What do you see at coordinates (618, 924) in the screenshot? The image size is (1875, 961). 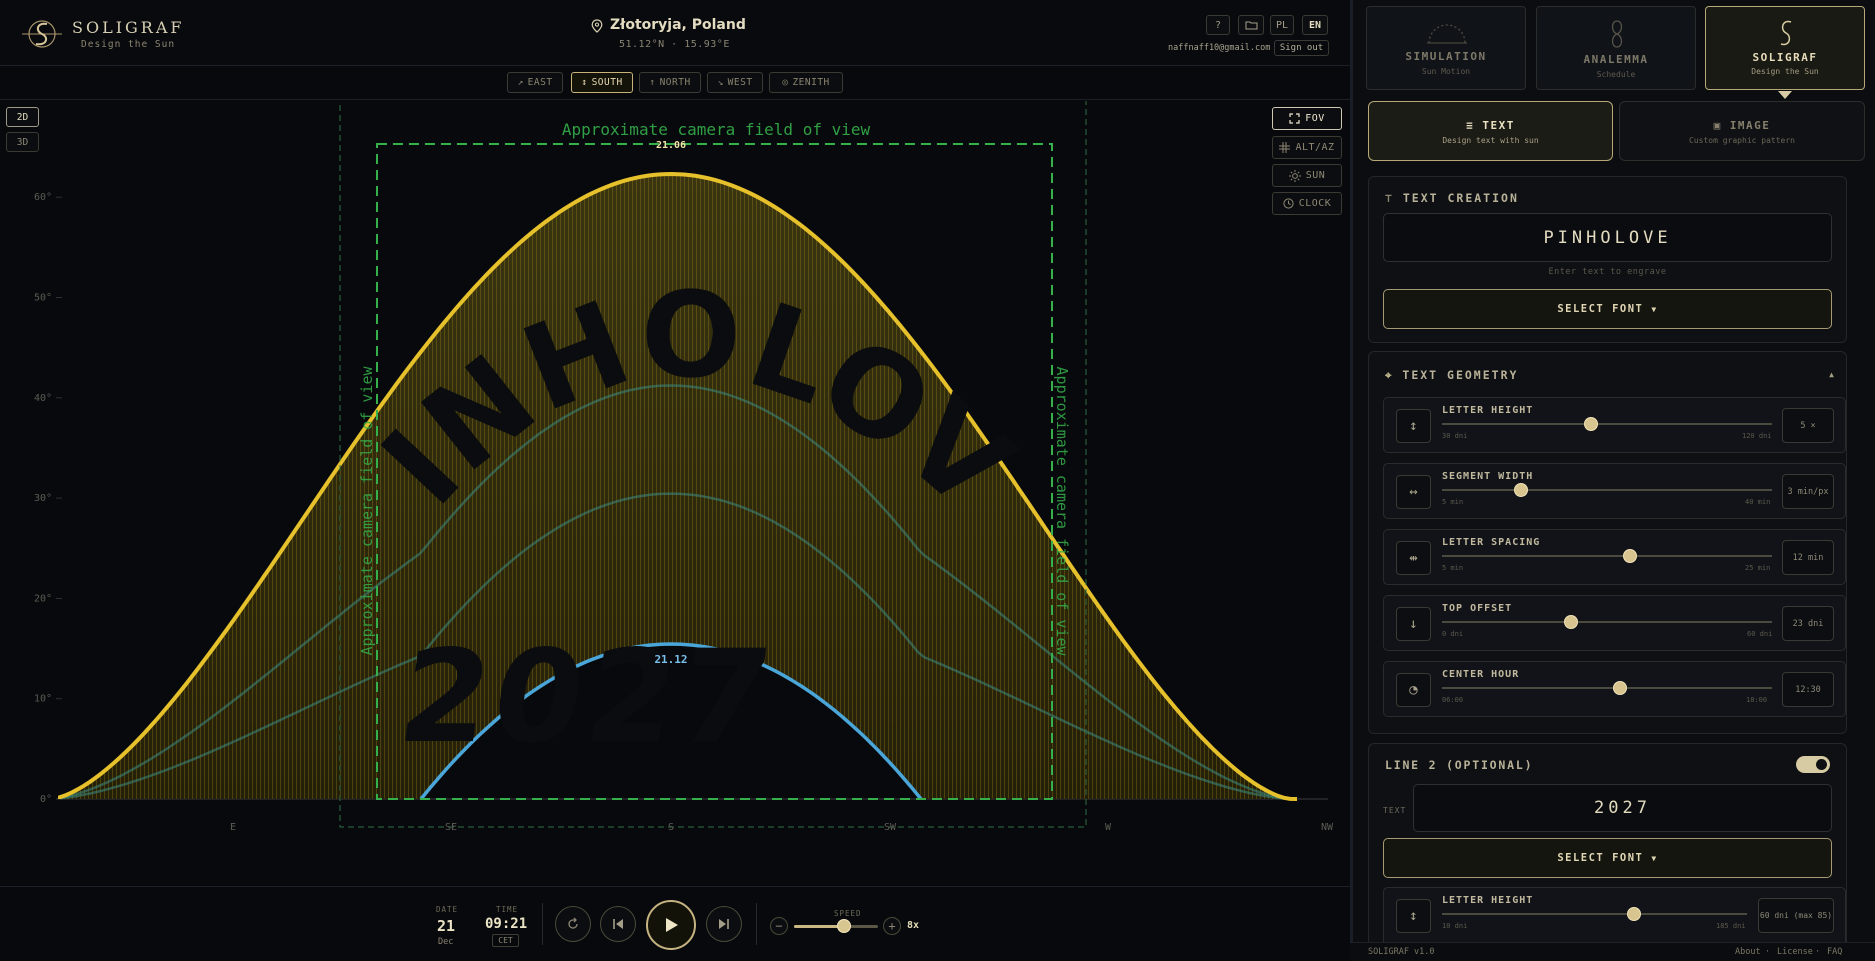 I see `step-back-button` at bounding box center [618, 924].